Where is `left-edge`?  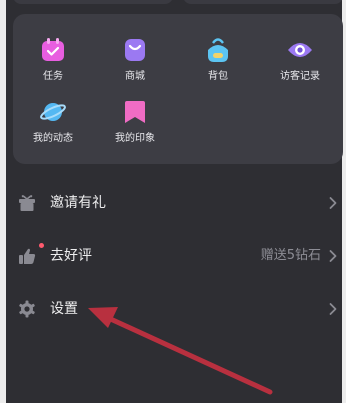
left-edge is located at coordinates (3, 201).